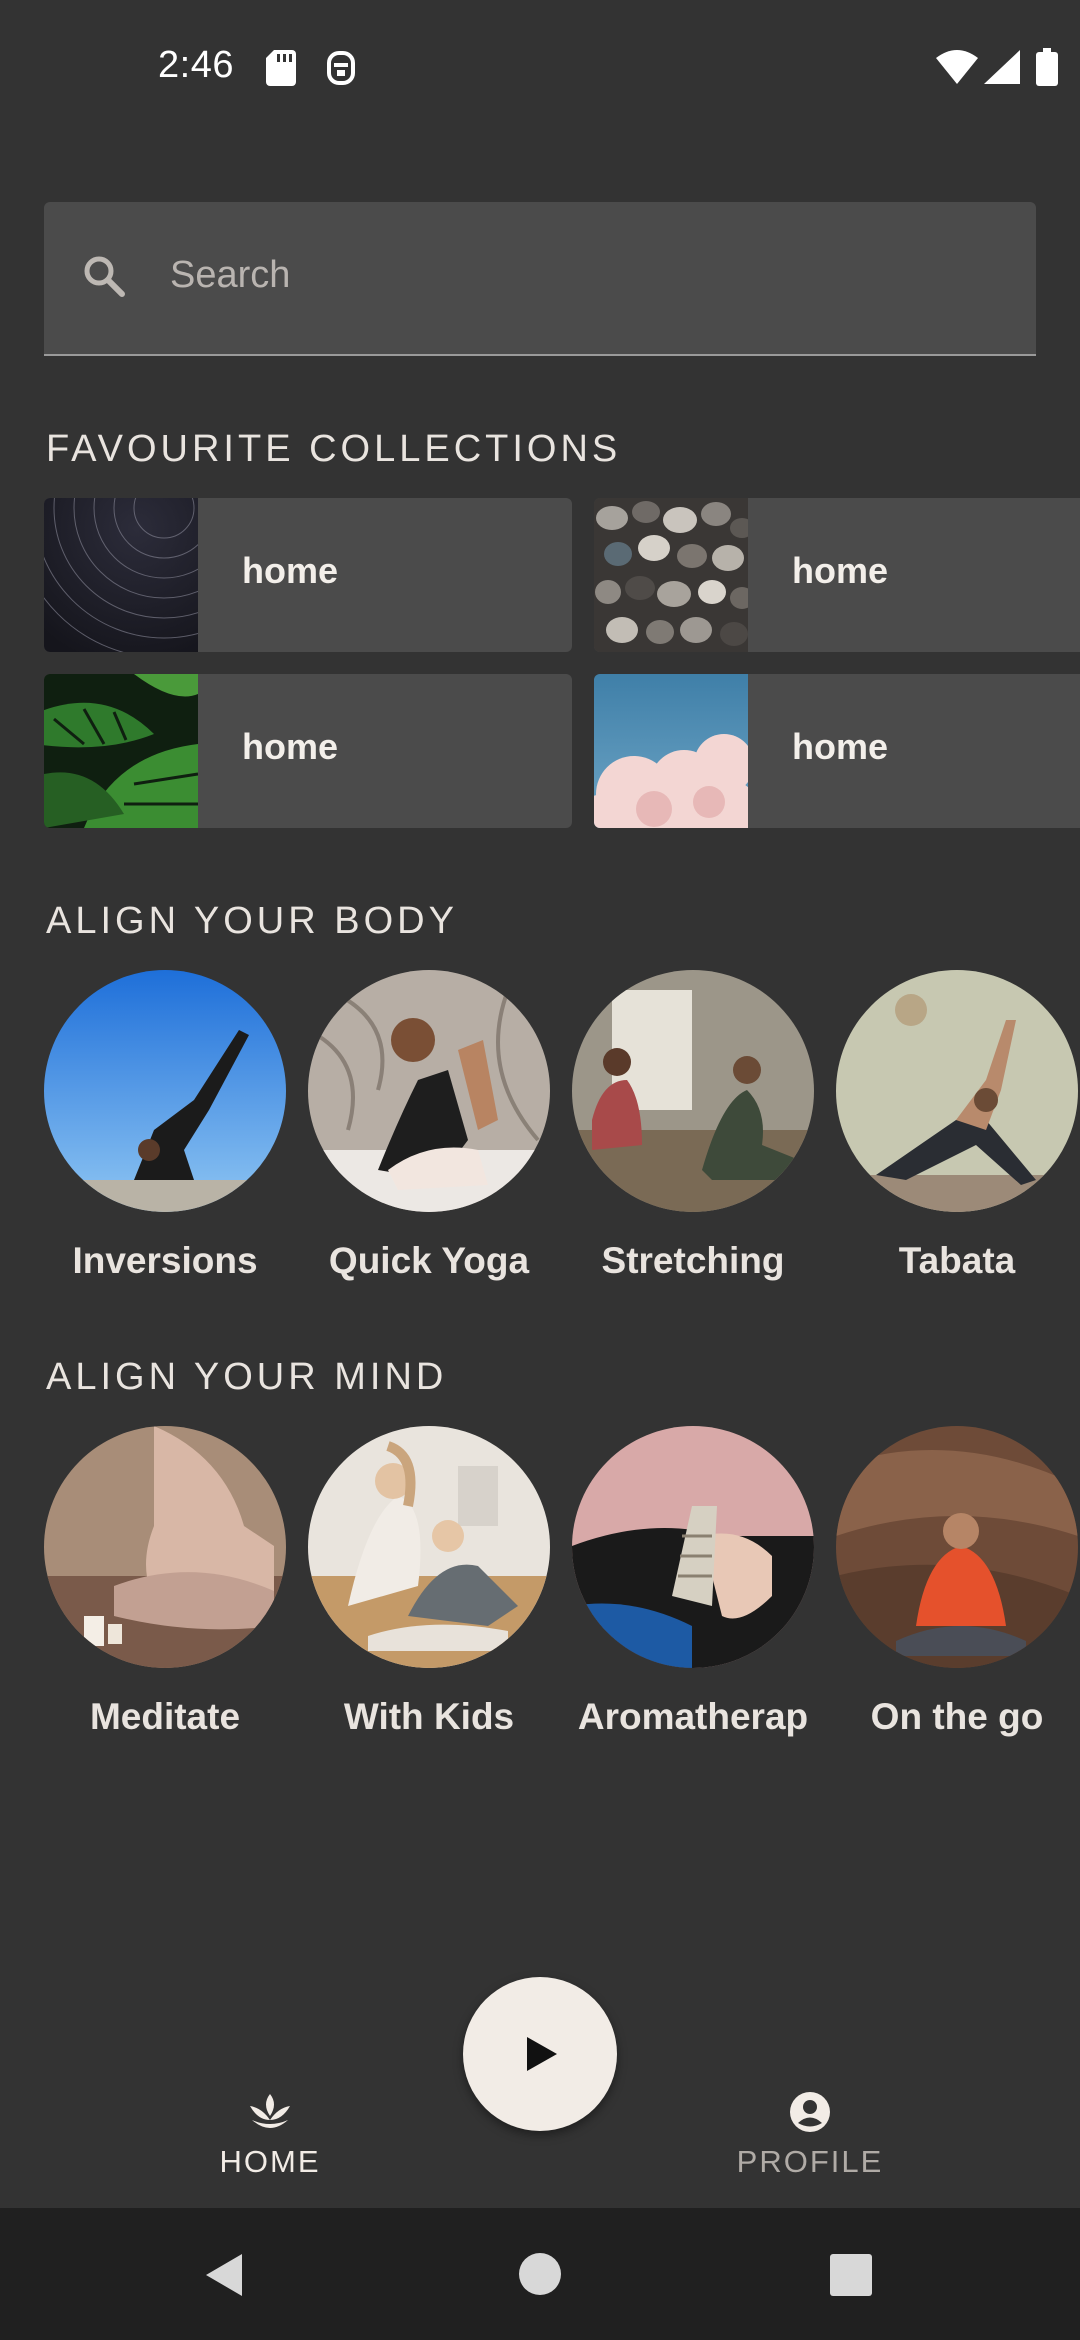 The image size is (1080, 2340). I want to click on nav-home-label: HOME, so click(270, 2161).